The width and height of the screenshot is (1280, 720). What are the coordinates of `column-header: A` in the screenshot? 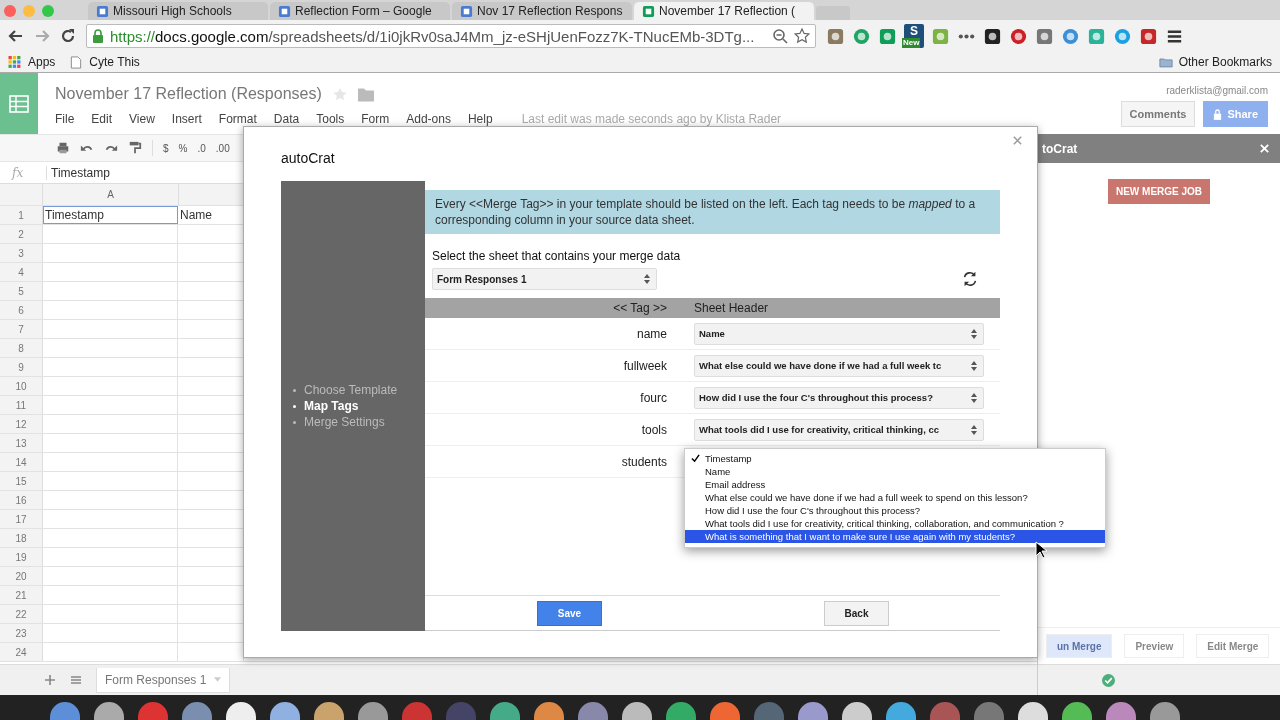 It's located at (111, 194).